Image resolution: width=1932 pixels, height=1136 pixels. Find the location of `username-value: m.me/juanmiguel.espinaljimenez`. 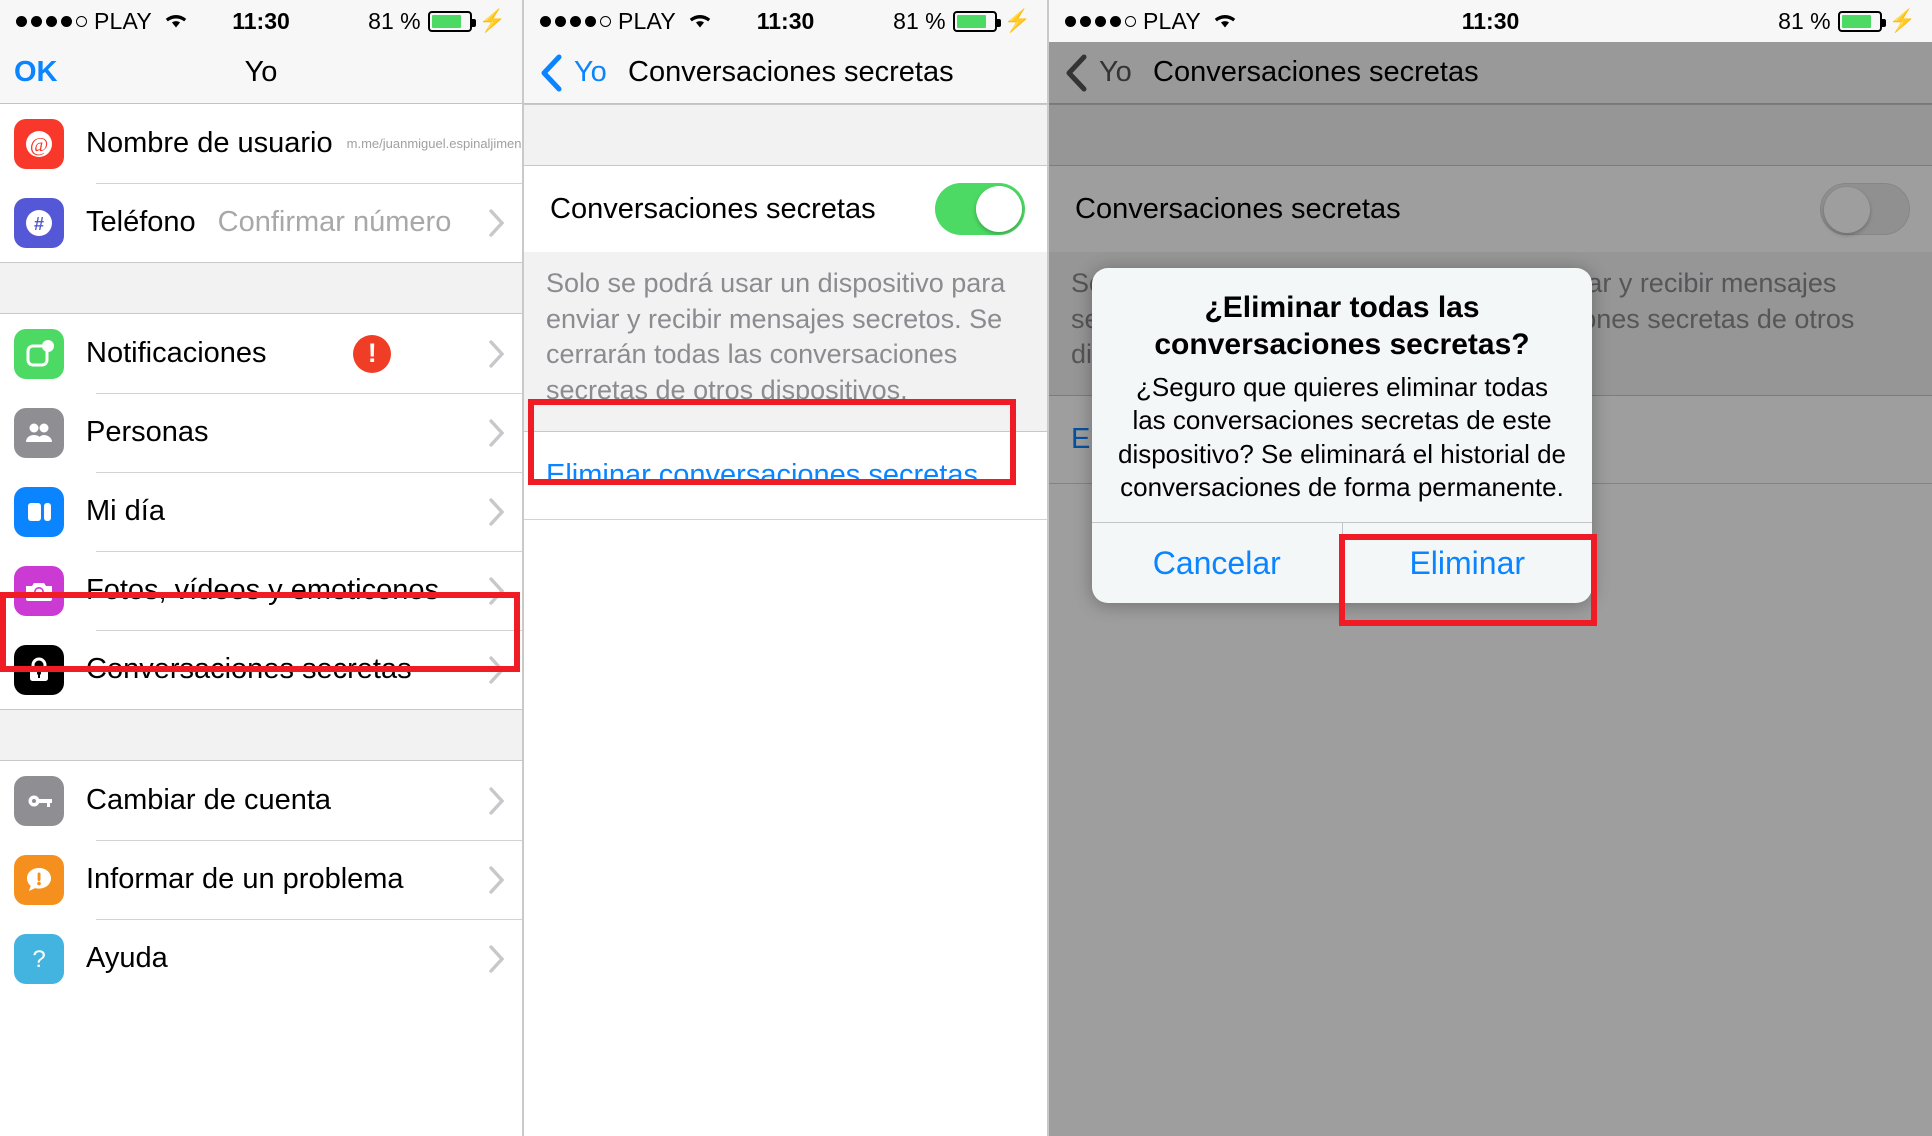

username-value: m.me/juanmiguel.espinaljimenez is located at coordinates (434, 143).